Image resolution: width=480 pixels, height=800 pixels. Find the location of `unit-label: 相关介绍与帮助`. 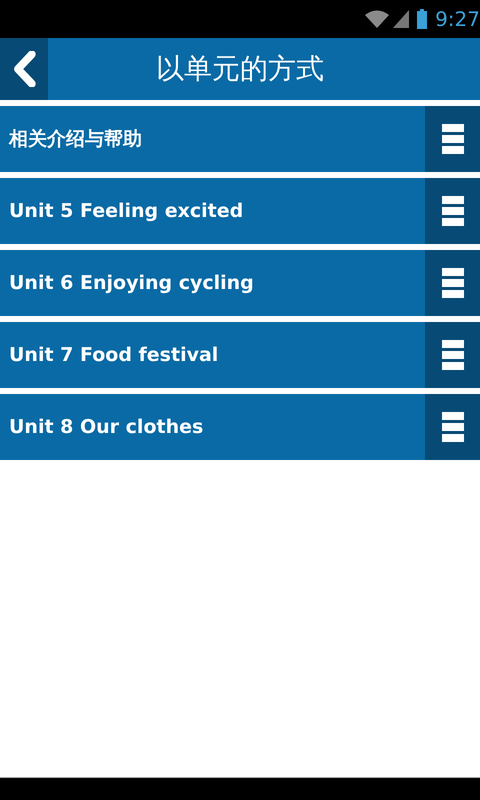

unit-label: 相关介绍与帮助 is located at coordinates (75, 139).